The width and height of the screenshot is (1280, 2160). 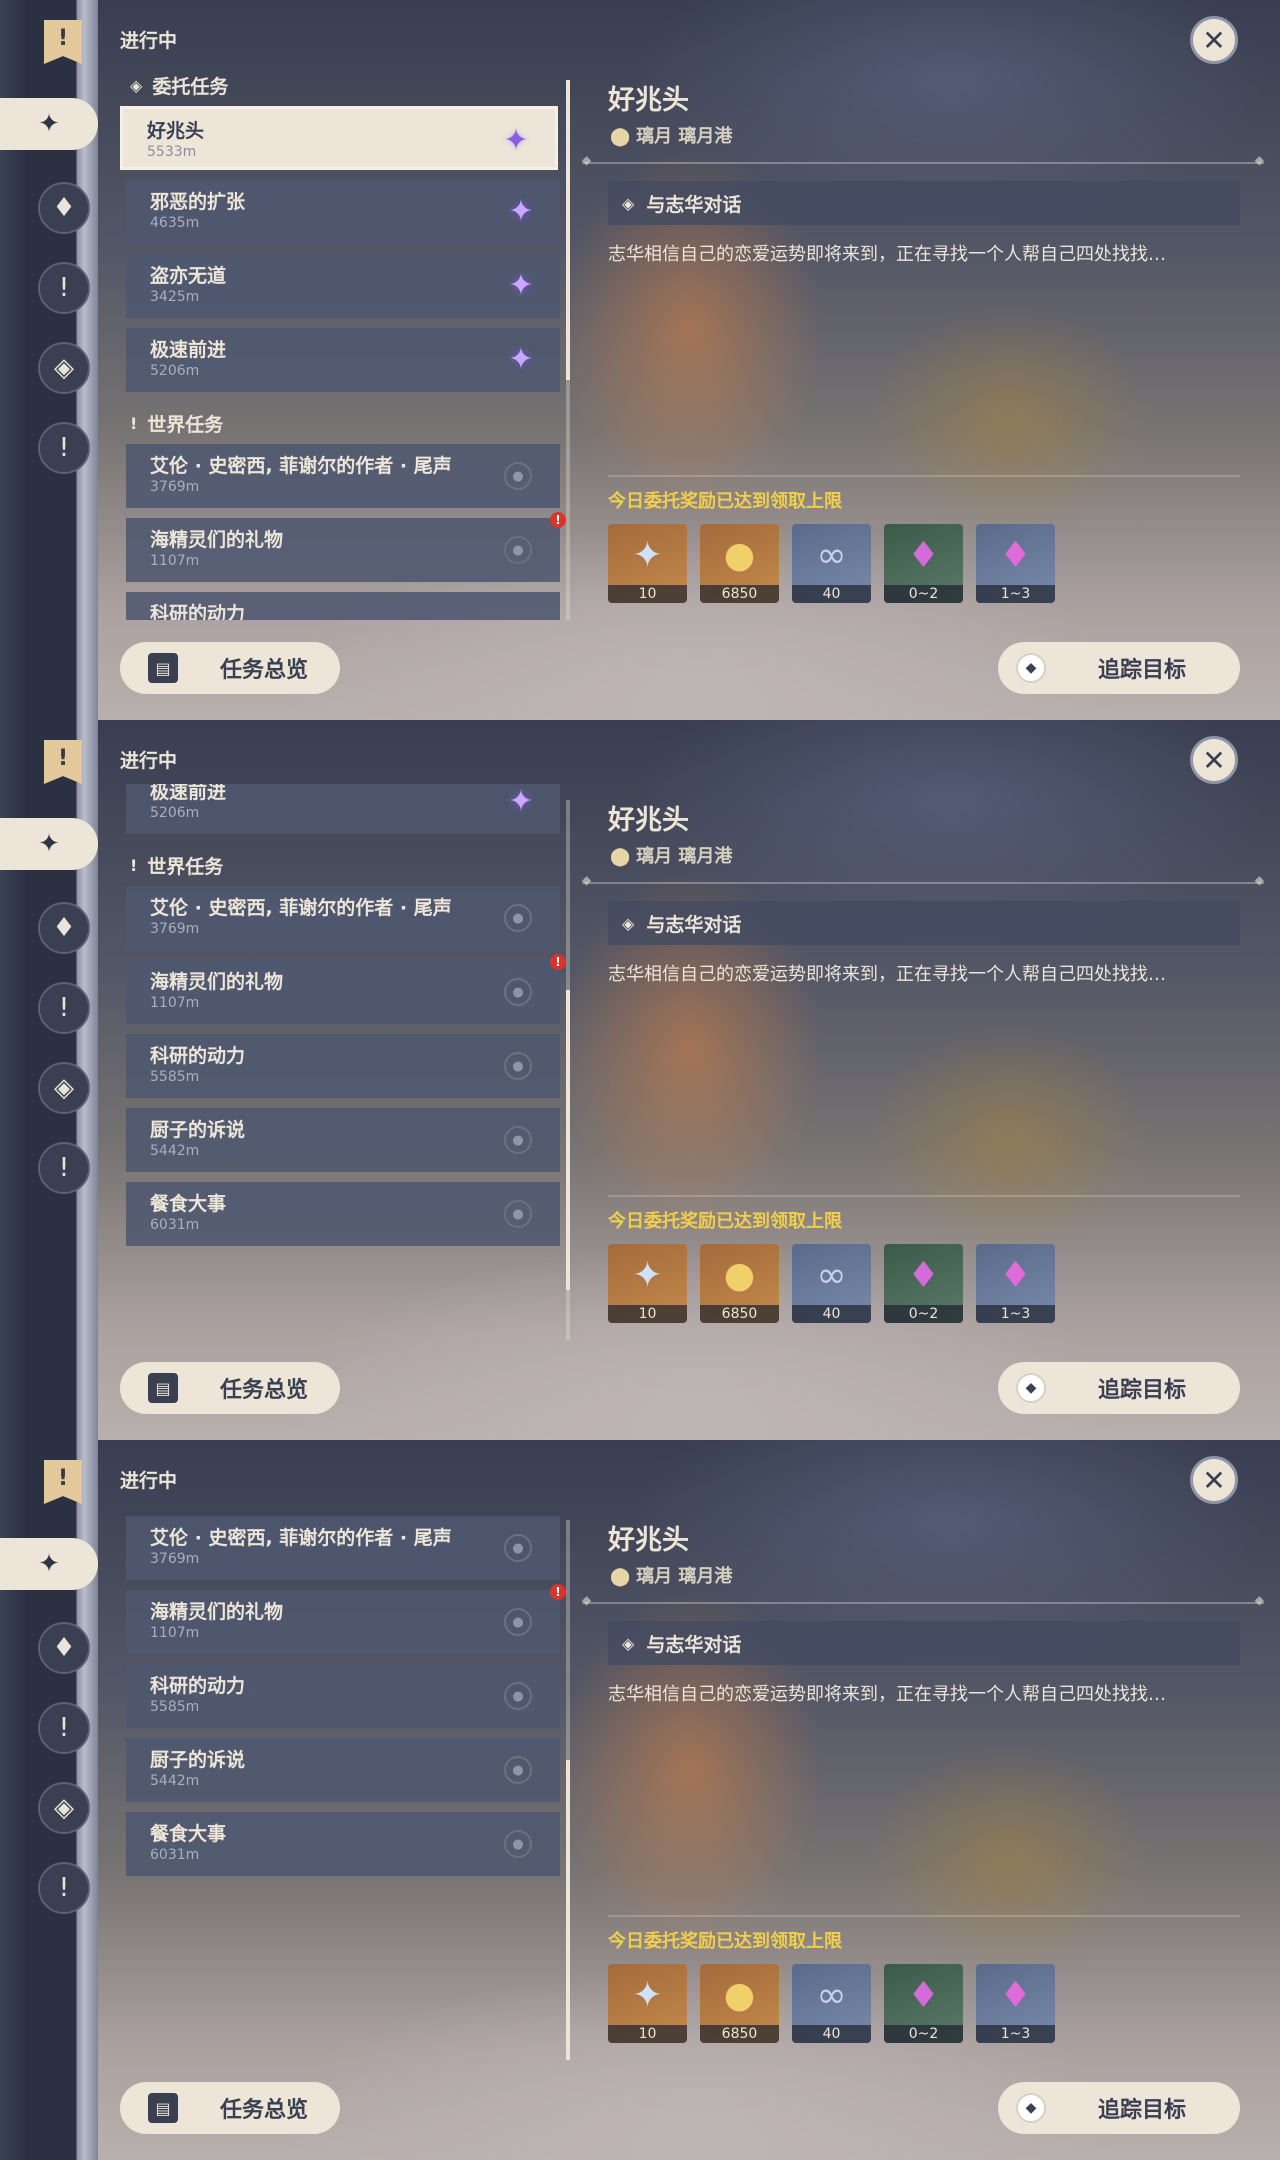 What do you see at coordinates (163, 1388) in the screenshot?
I see `overview-icon: ▤` at bounding box center [163, 1388].